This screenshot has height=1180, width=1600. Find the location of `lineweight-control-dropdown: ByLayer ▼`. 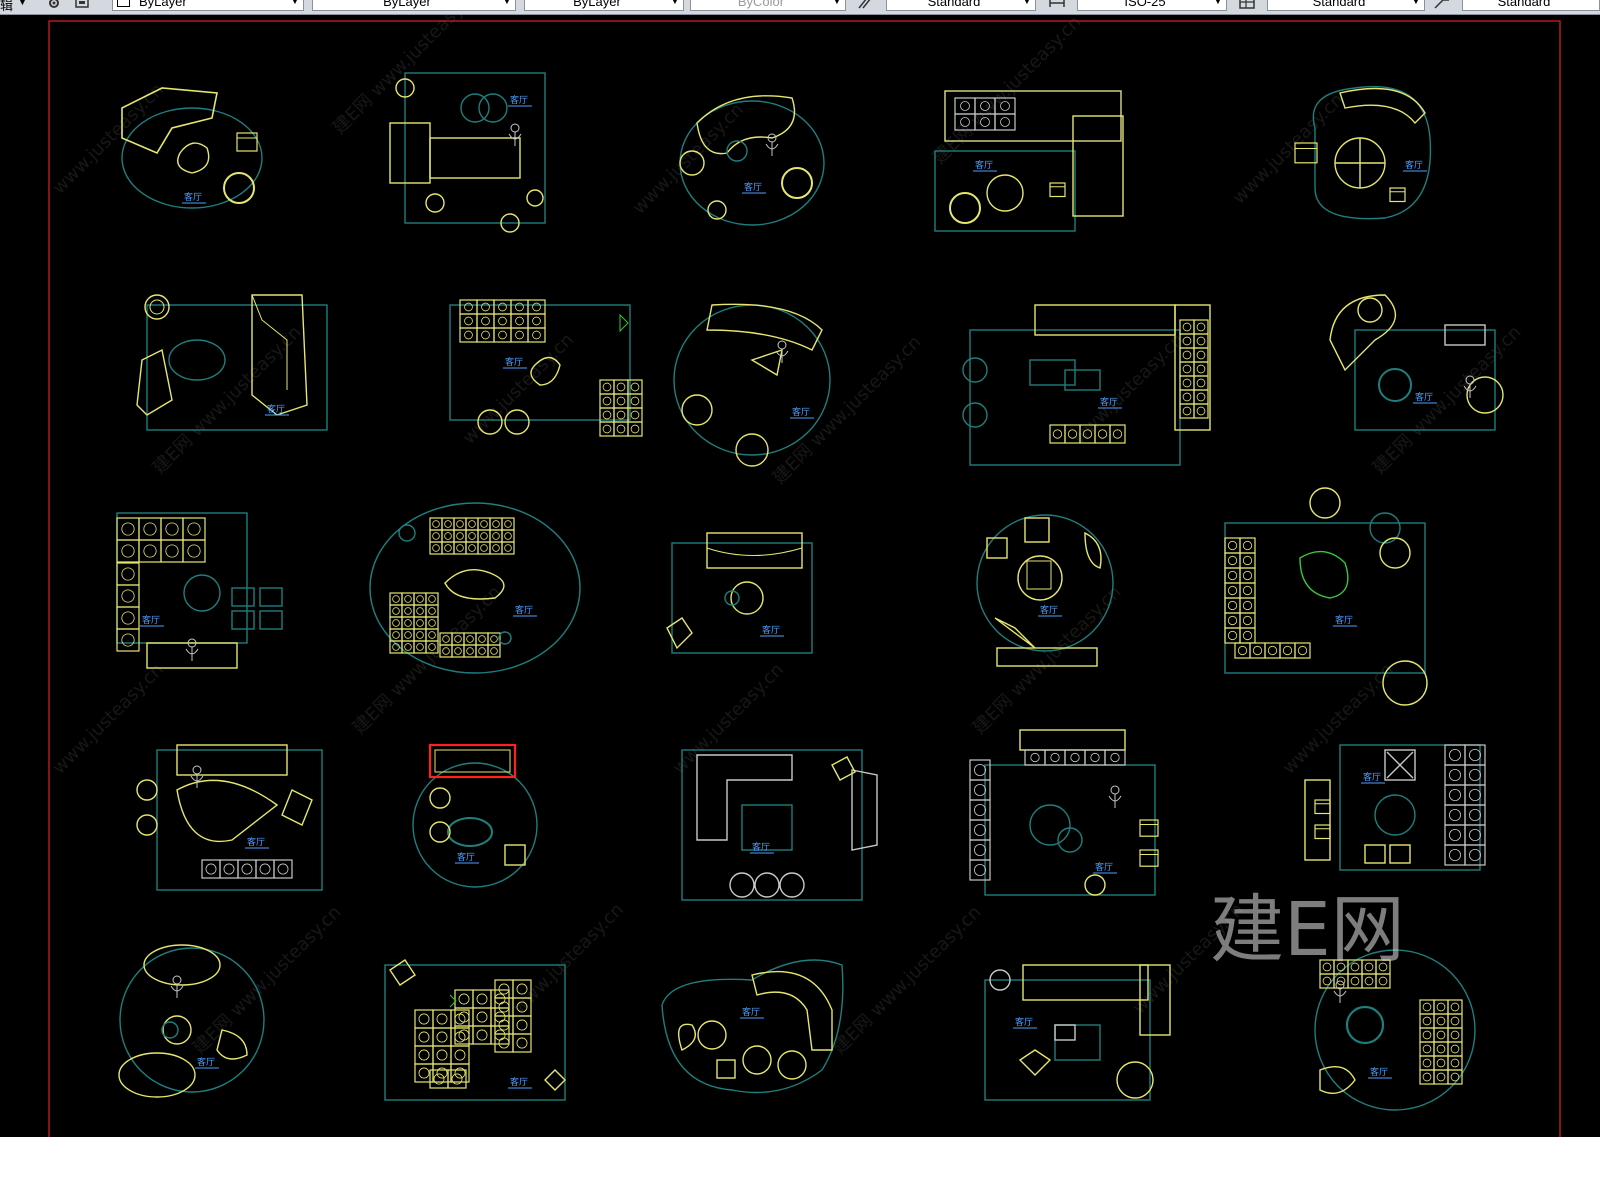

lineweight-control-dropdown: ByLayer ▼ is located at coordinates (604, 5).